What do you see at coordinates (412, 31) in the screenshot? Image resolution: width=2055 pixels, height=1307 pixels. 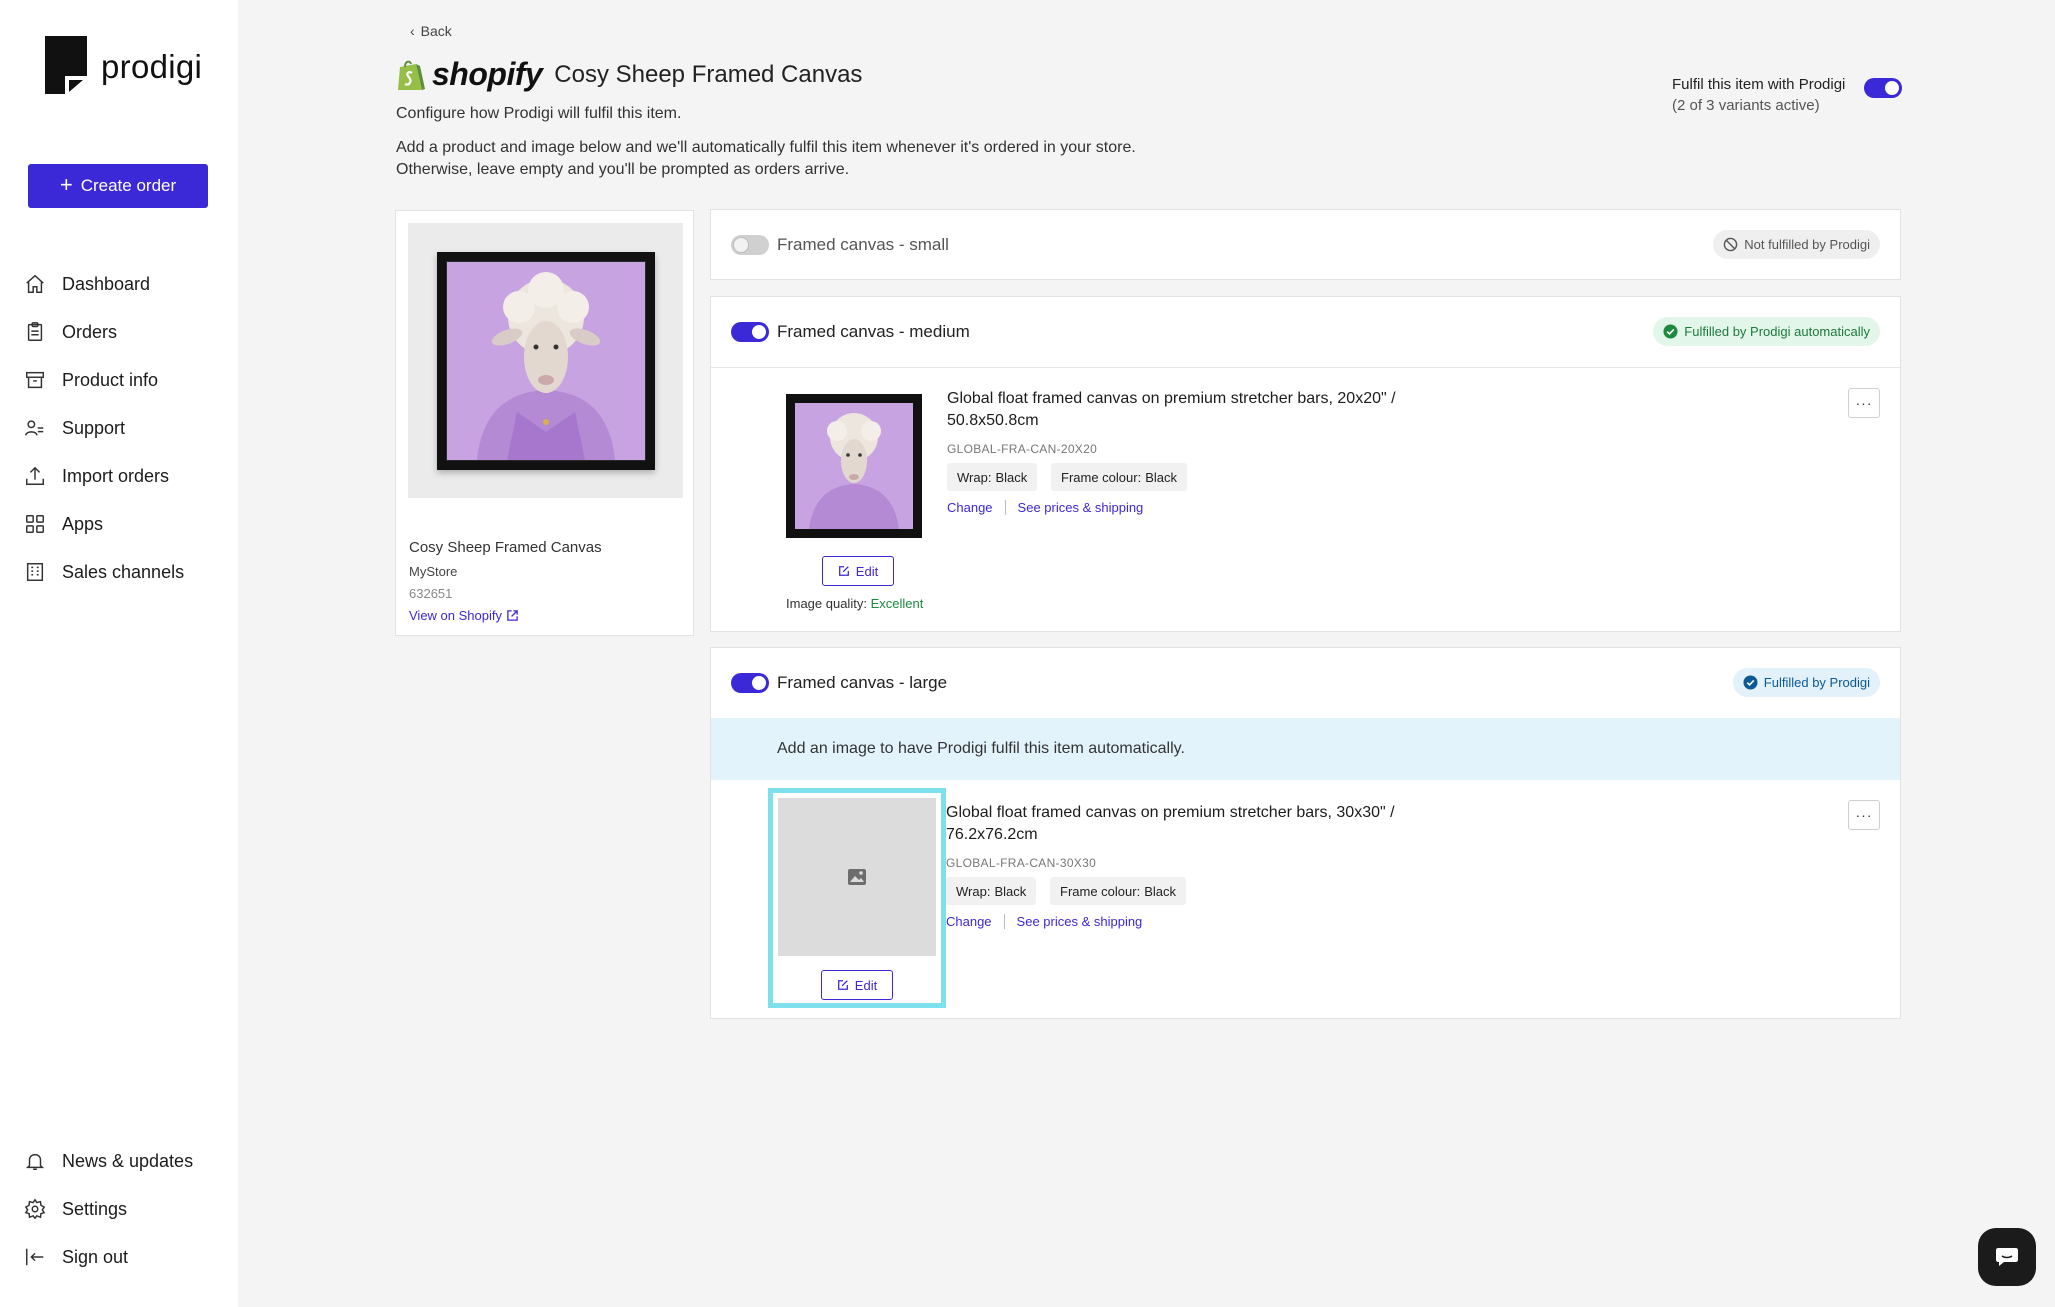 I see `chevron-left-icon: ‹` at bounding box center [412, 31].